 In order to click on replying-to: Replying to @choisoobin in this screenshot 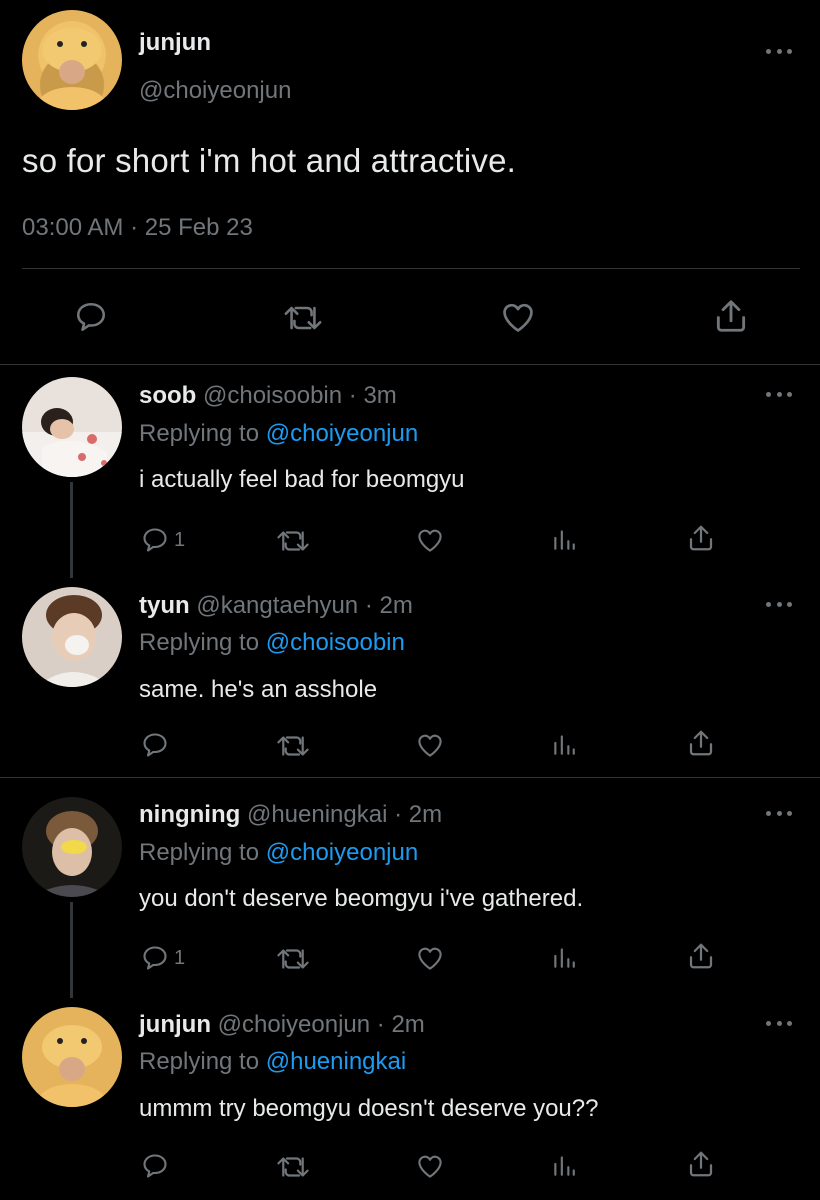, I will do `click(272, 643)`.